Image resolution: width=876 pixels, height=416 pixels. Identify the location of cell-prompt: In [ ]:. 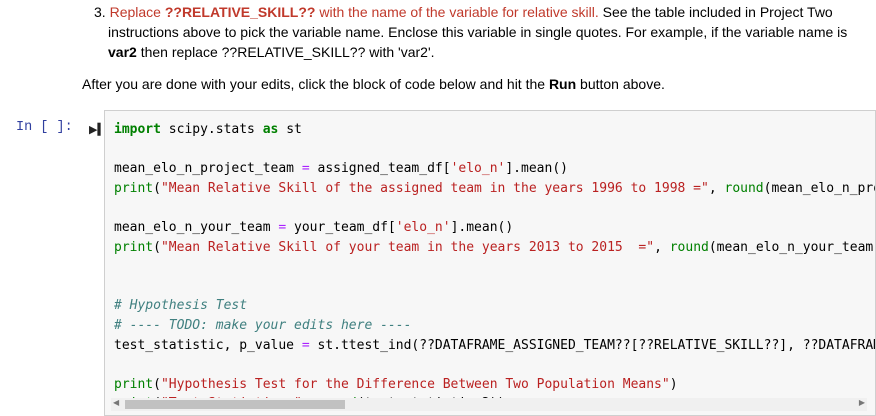
(44, 127).